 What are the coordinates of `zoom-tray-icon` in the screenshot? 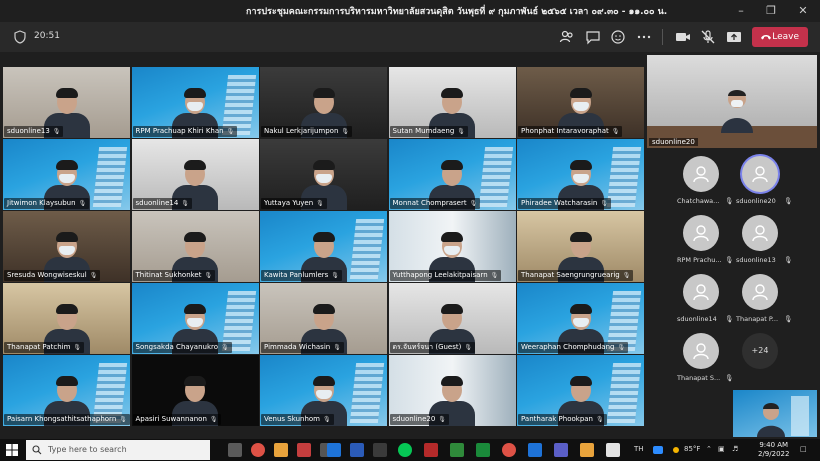 It's located at (658, 450).